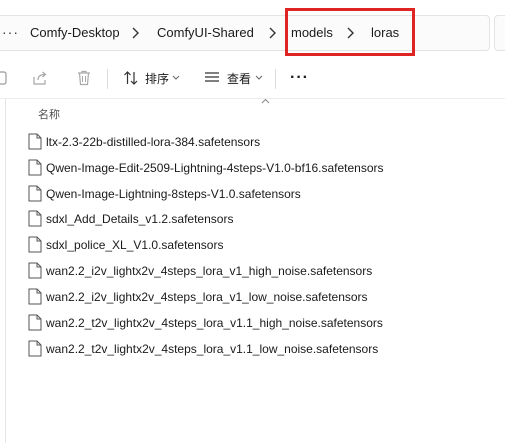 The image size is (505, 443). Describe the element at coordinates (135, 245) in the screenshot. I see `file-name: sdxl_police_XL_V1.0.safetensors` at that location.